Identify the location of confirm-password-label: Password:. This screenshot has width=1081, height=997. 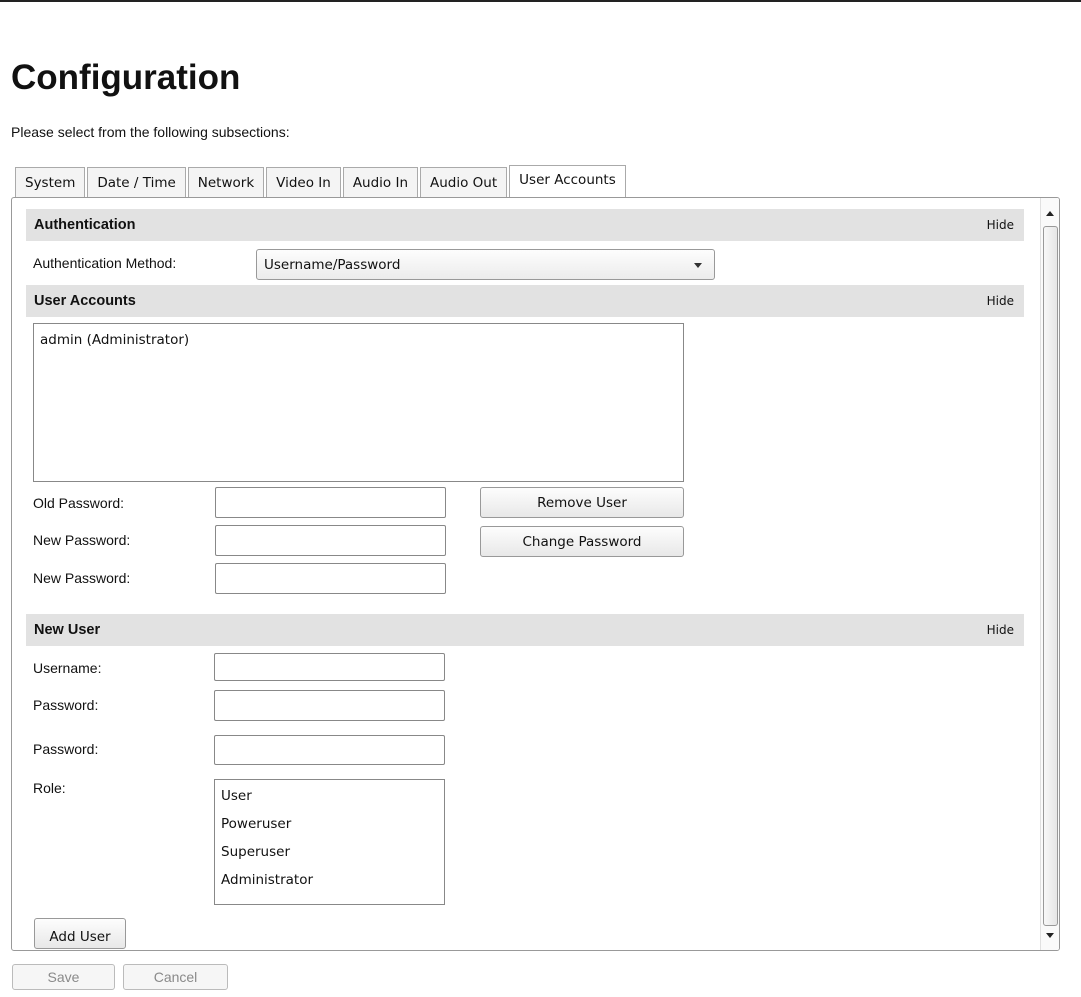
(66, 749).